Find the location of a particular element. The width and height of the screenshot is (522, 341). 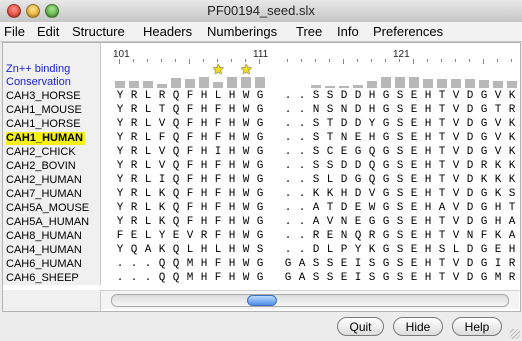

residue: K is located at coordinates (498, 166).